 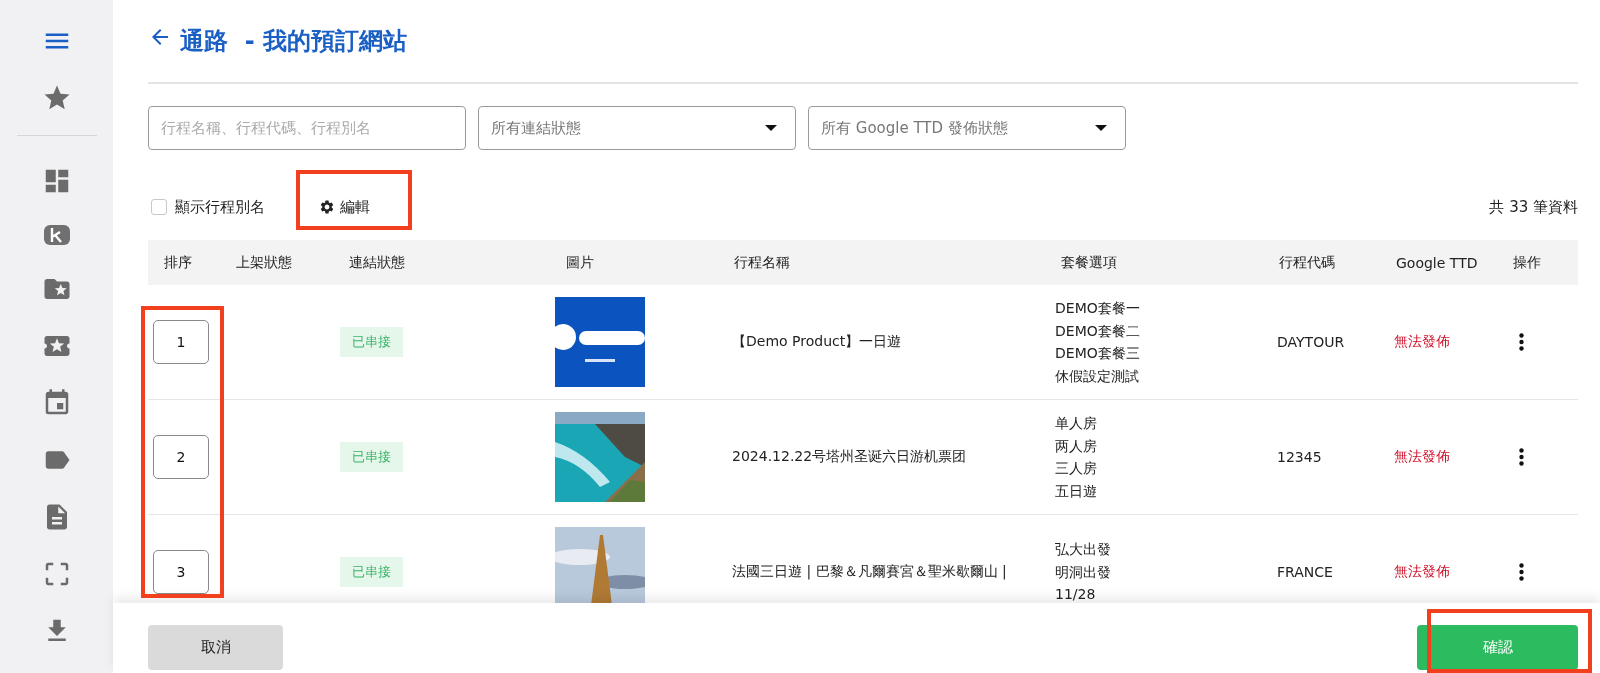 I want to click on k-logo-icon, so click(x=56, y=234).